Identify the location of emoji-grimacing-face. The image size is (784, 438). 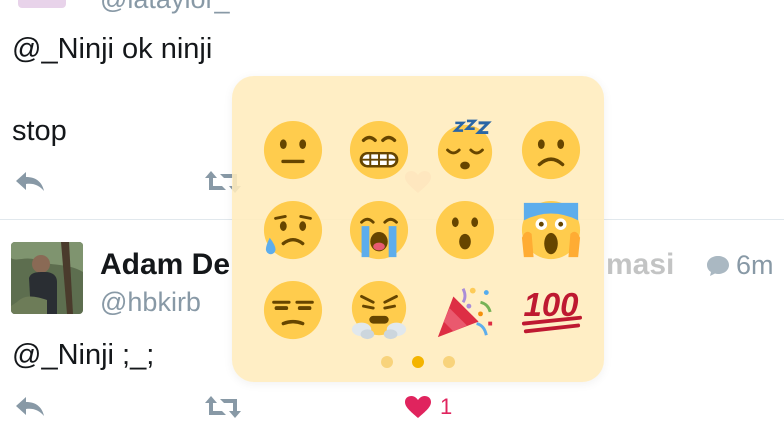
(379, 150).